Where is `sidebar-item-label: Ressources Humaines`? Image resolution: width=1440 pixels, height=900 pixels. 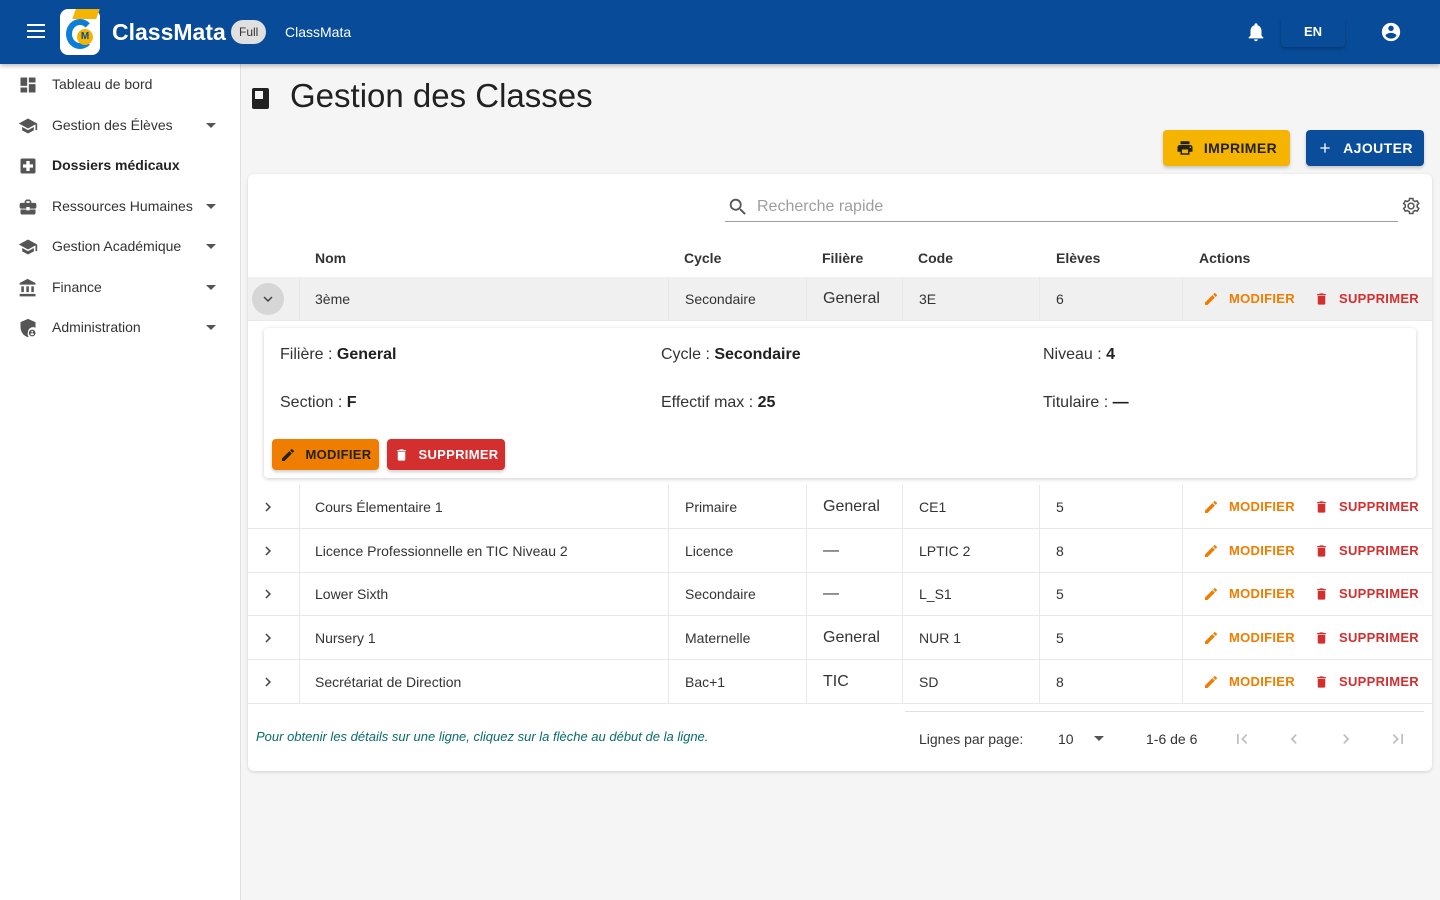
sidebar-item-label: Ressources Humaines is located at coordinates (122, 205).